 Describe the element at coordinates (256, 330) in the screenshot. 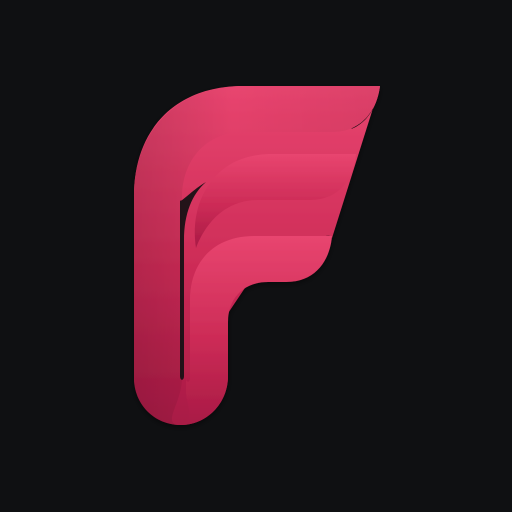

I see `f-lower-wing-shape` at that location.